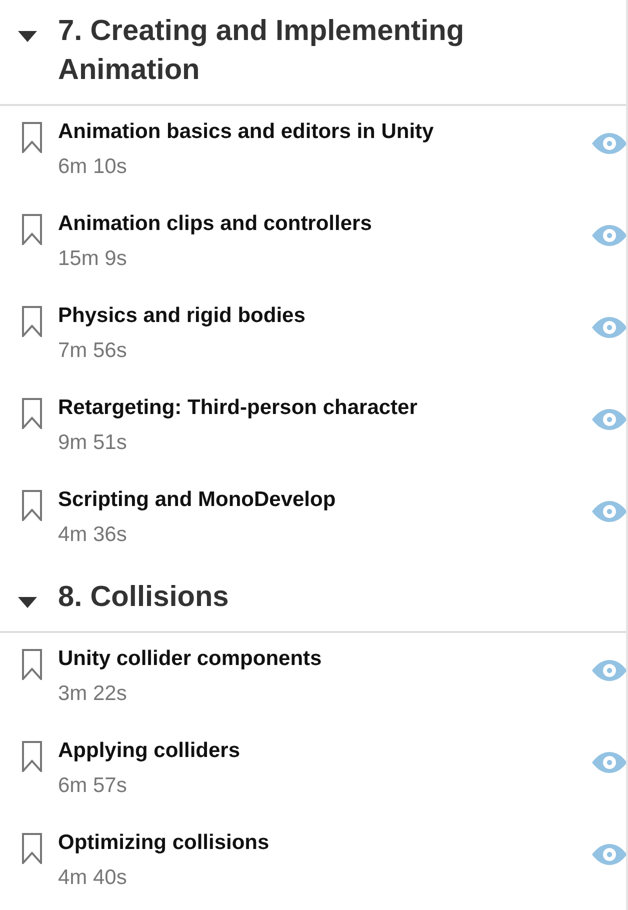 Image resolution: width=628 pixels, height=910 pixels. Describe the element at coordinates (173, 597) in the screenshot. I see `section-title: 8. Collisions` at that location.